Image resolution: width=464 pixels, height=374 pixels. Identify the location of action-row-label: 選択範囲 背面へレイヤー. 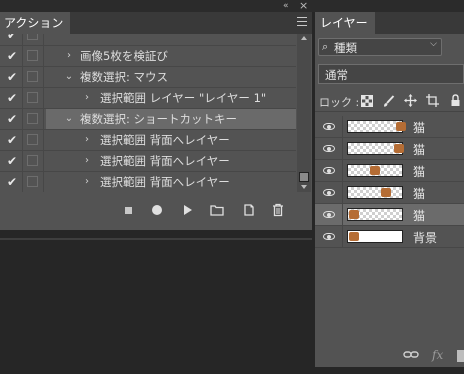
(165, 182).